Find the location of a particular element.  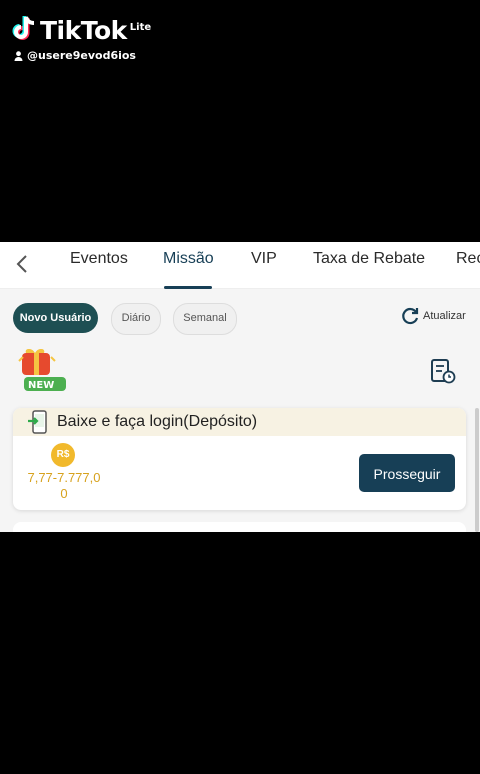

watermark-username: @usere9evod6ios is located at coordinates (81, 55).